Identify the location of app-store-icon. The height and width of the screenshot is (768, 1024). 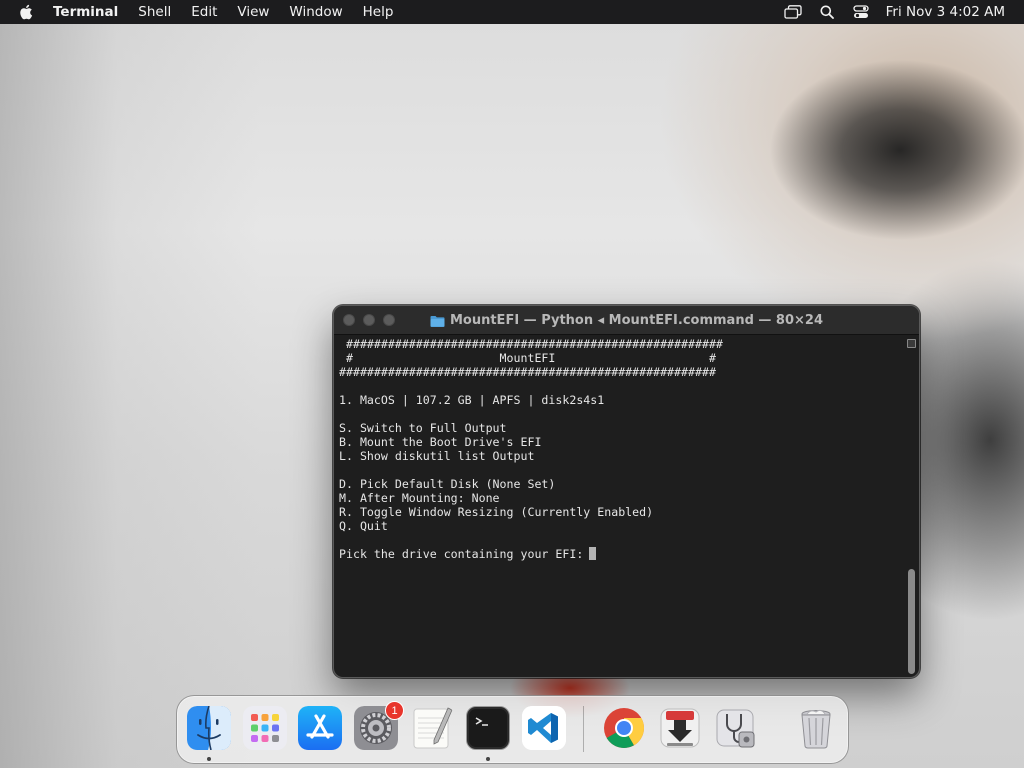
(320, 728).